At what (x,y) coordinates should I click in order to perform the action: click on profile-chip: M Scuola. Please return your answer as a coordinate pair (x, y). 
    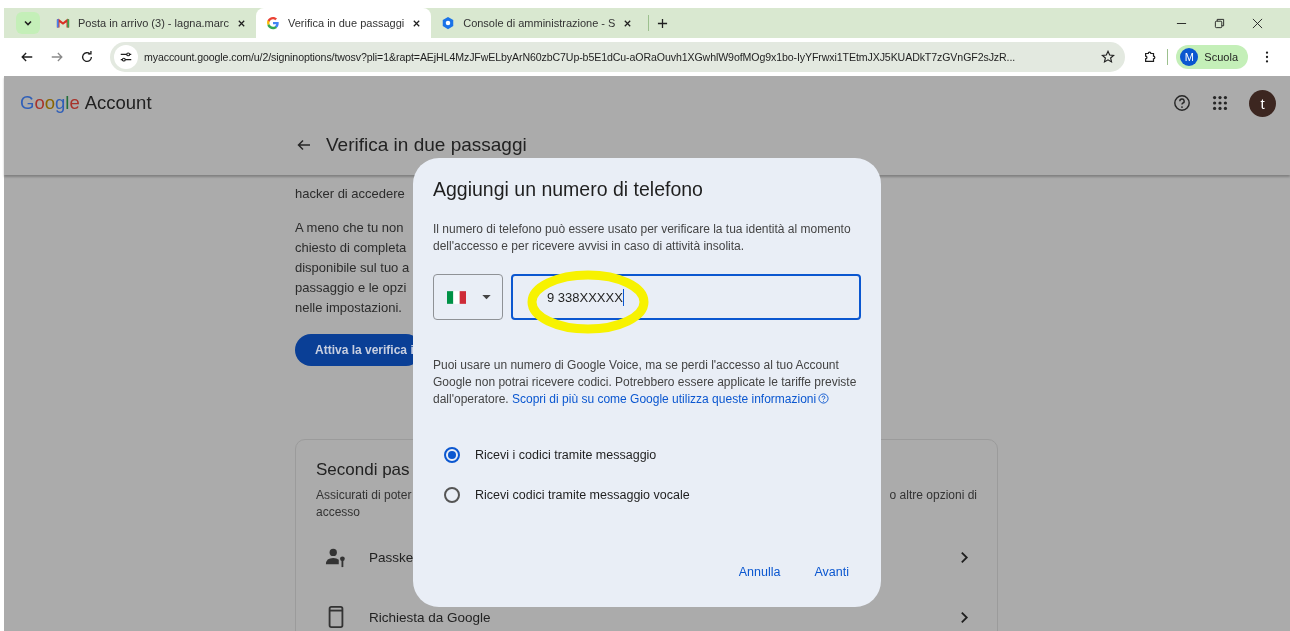
    Looking at the image, I should click on (1212, 57).